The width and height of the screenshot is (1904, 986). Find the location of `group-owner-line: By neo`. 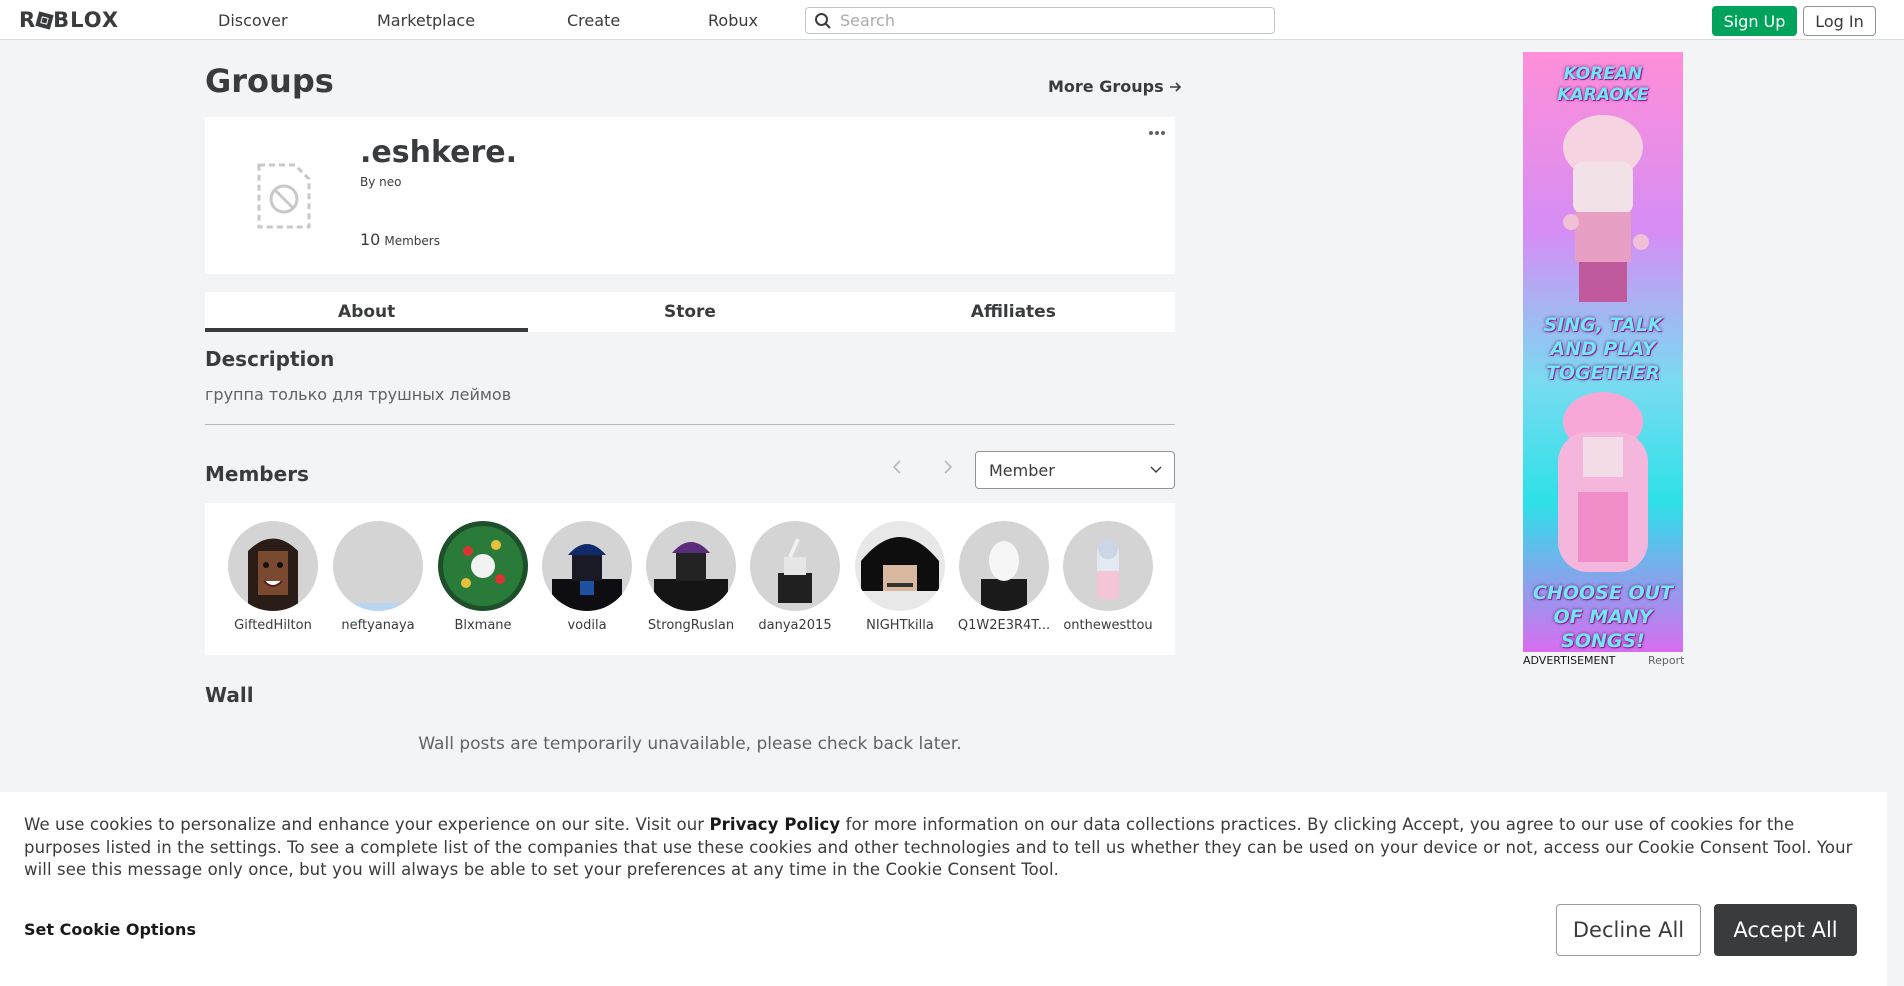

group-owner-line: By neo is located at coordinates (381, 182).